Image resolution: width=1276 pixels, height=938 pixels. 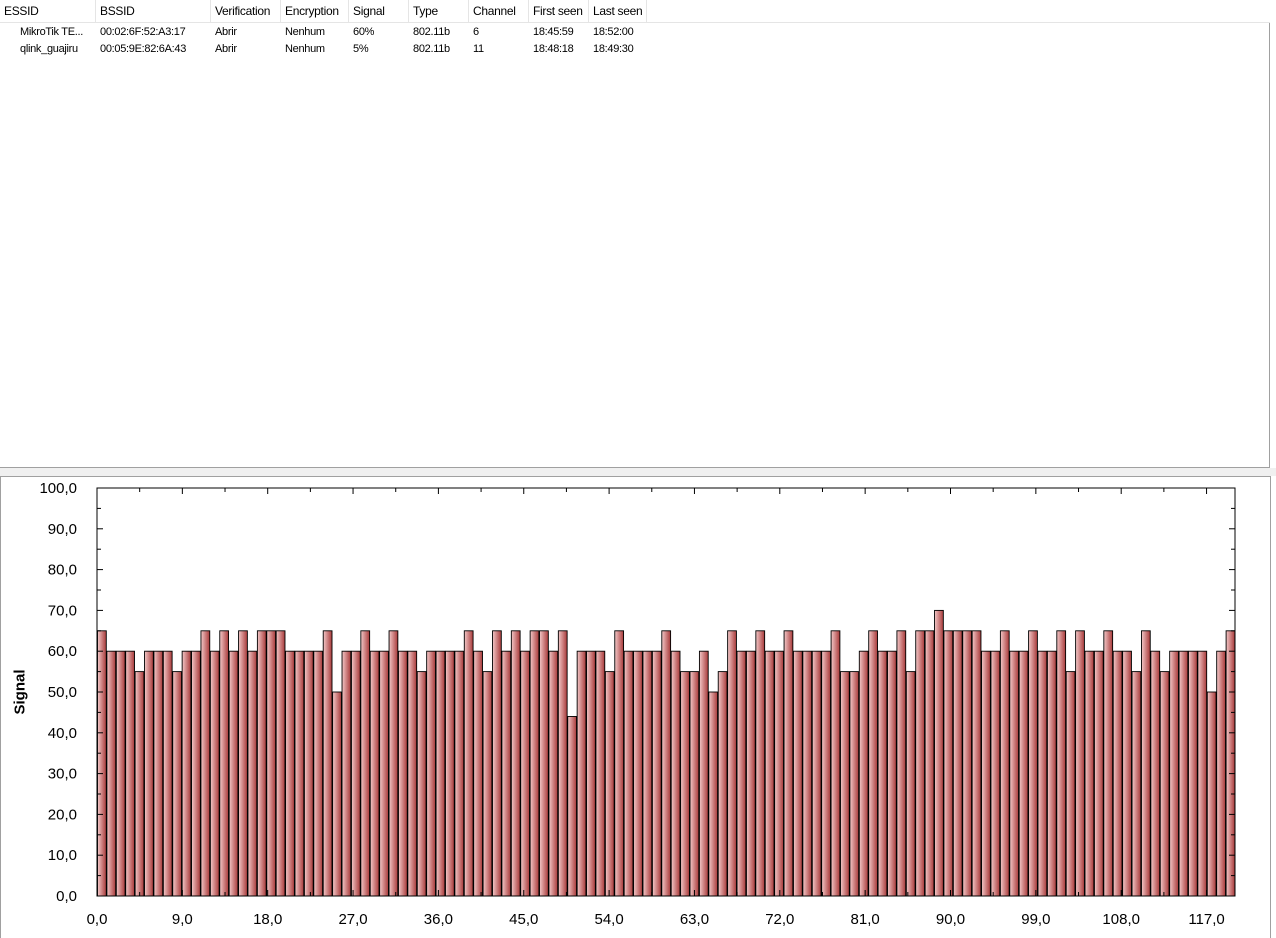 I want to click on x-tick-label: 81,0, so click(x=865, y=919).